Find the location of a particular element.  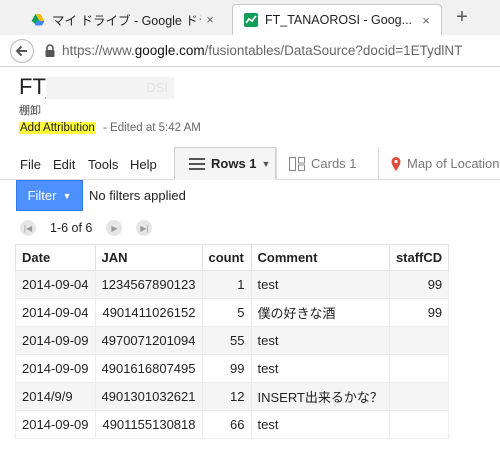

cell-jan: 1234567890123 is located at coordinates (148, 284).